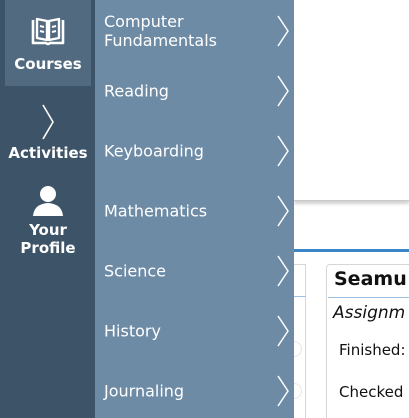 The height and width of the screenshot is (418, 409). Describe the element at coordinates (48, 153) in the screenshot. I see `sidebar-item-label: Activities` at that location.